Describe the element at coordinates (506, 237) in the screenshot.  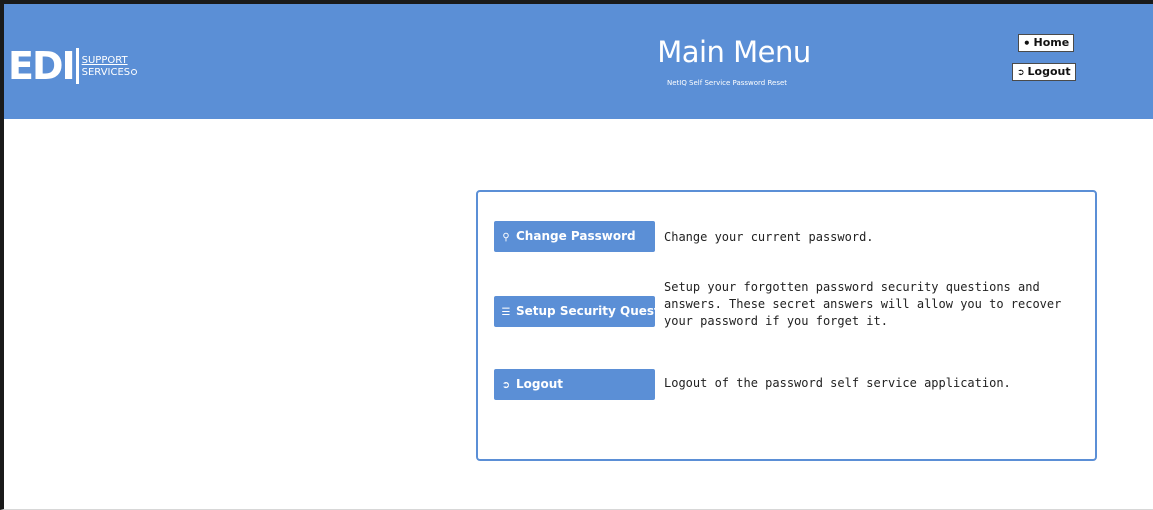
I see `key-icon: ⚲` at that location.